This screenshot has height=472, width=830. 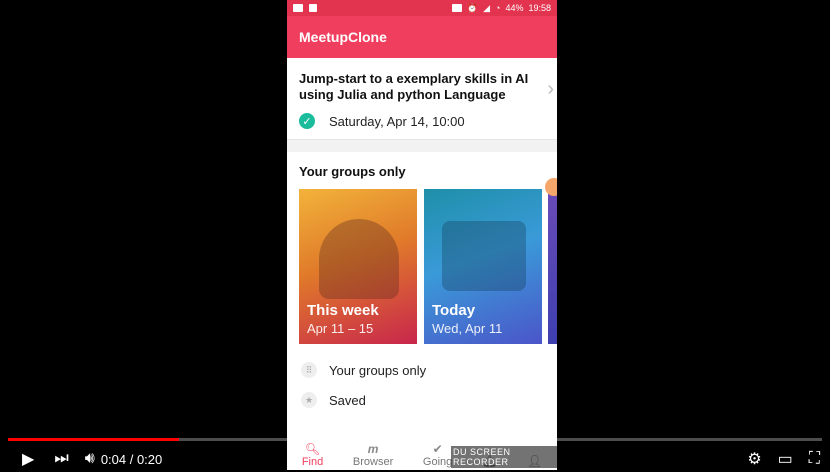 I want to click on signal-icon: ◢, so click(x=487, y=7).